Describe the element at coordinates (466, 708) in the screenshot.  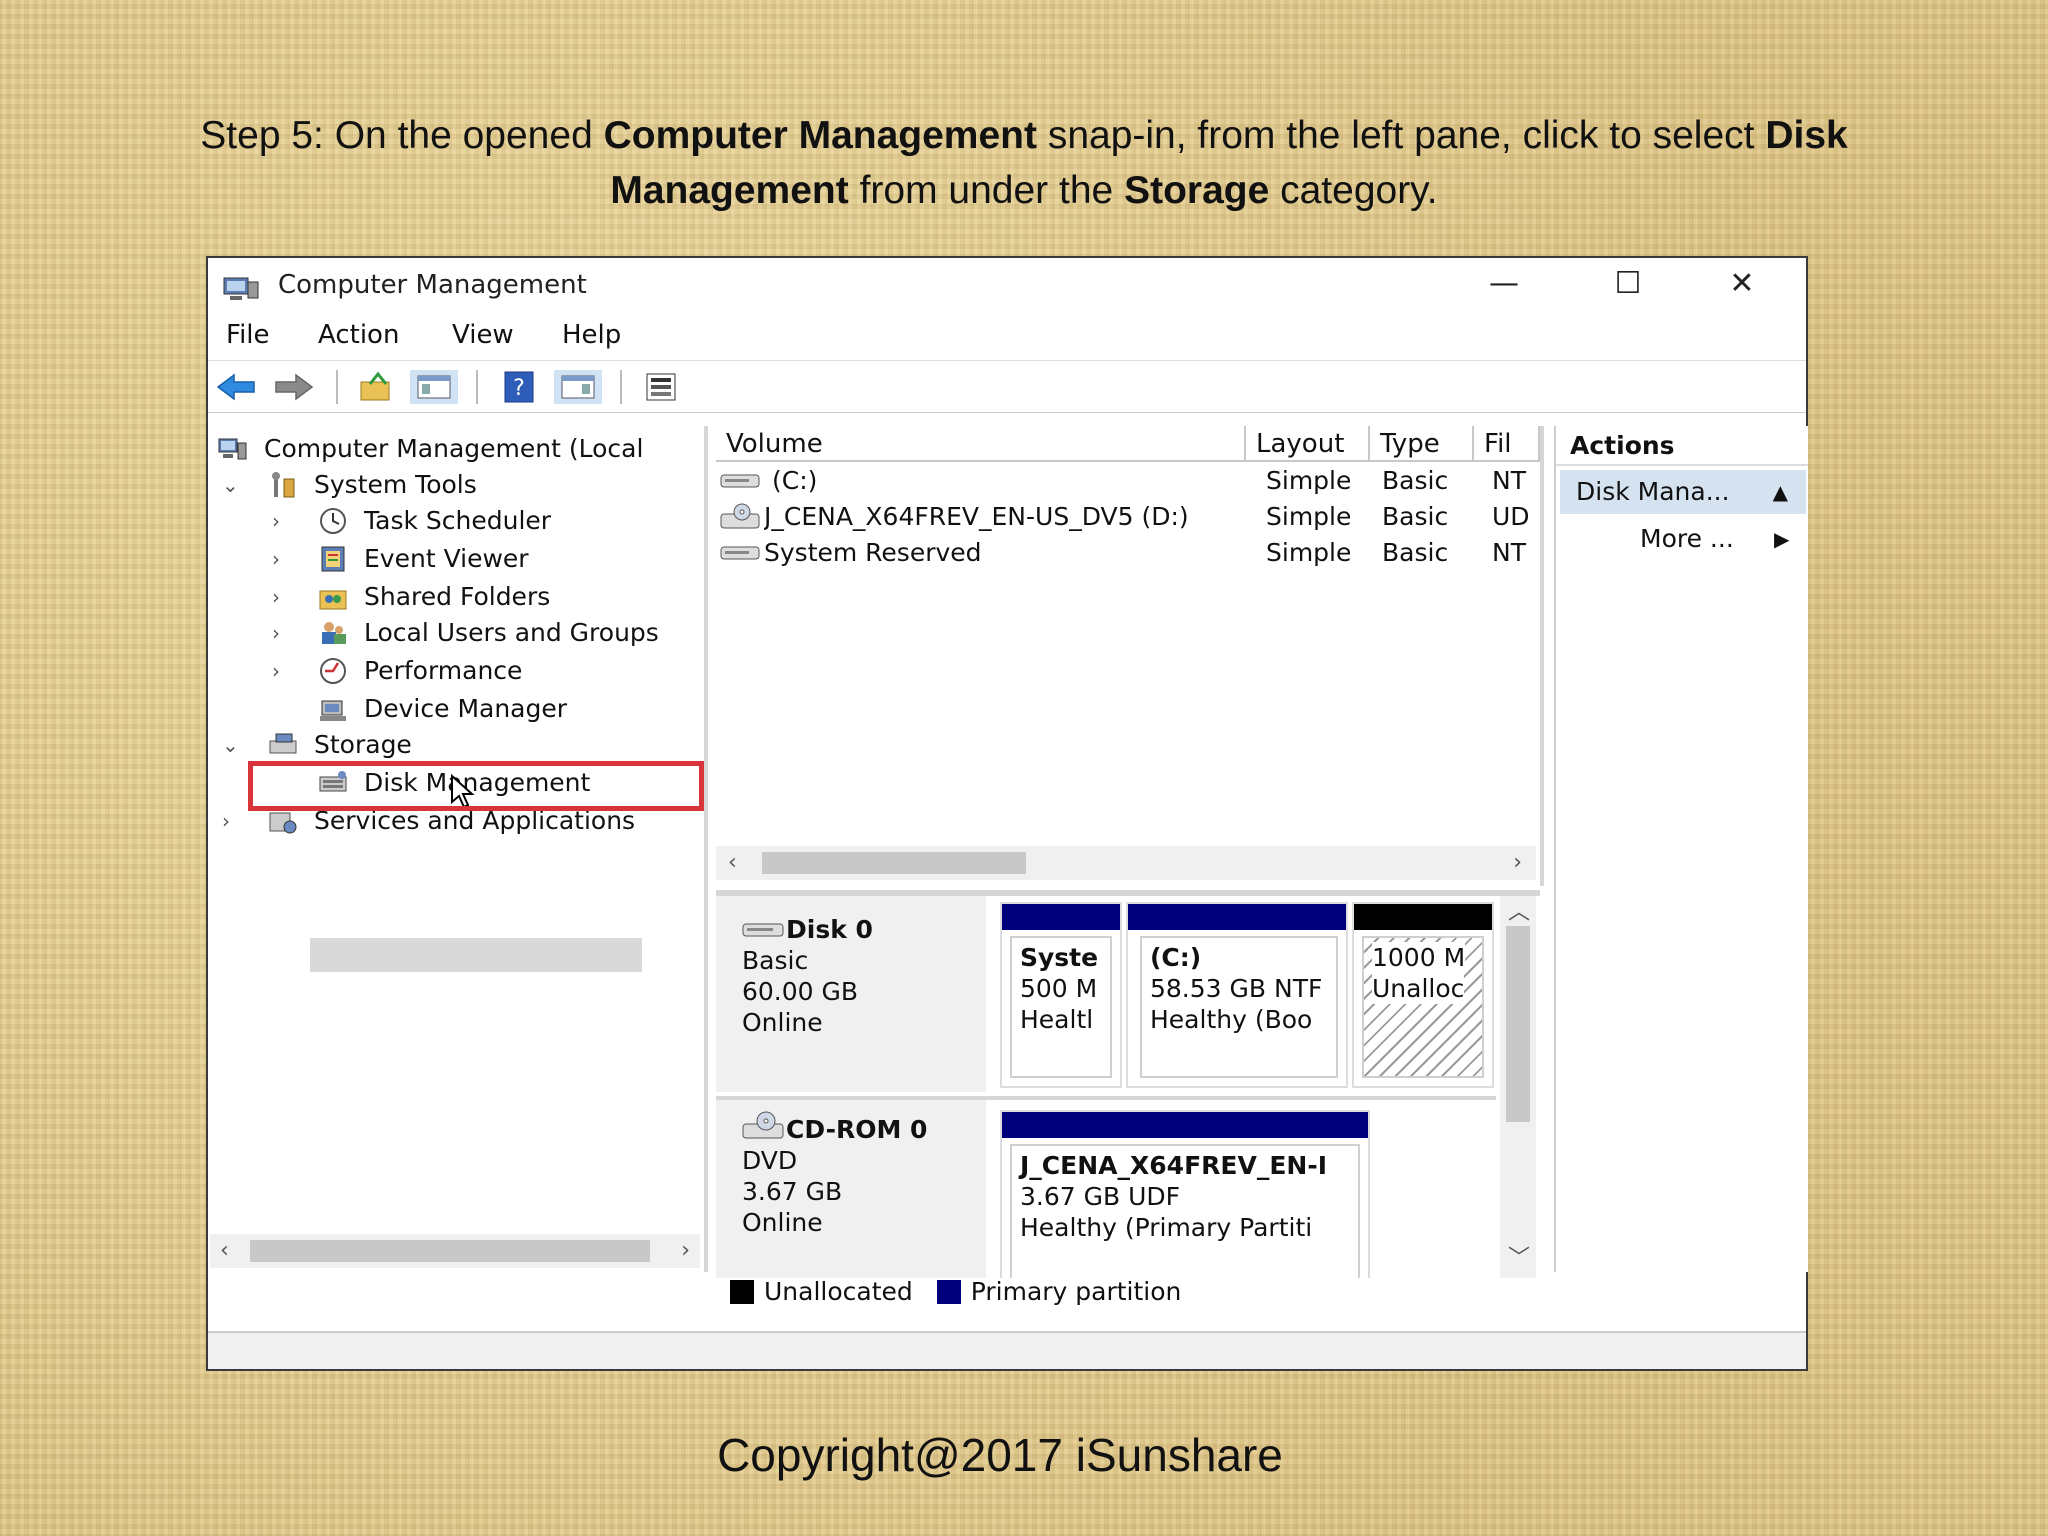
I see `tree-label: Device Manager` at that location.